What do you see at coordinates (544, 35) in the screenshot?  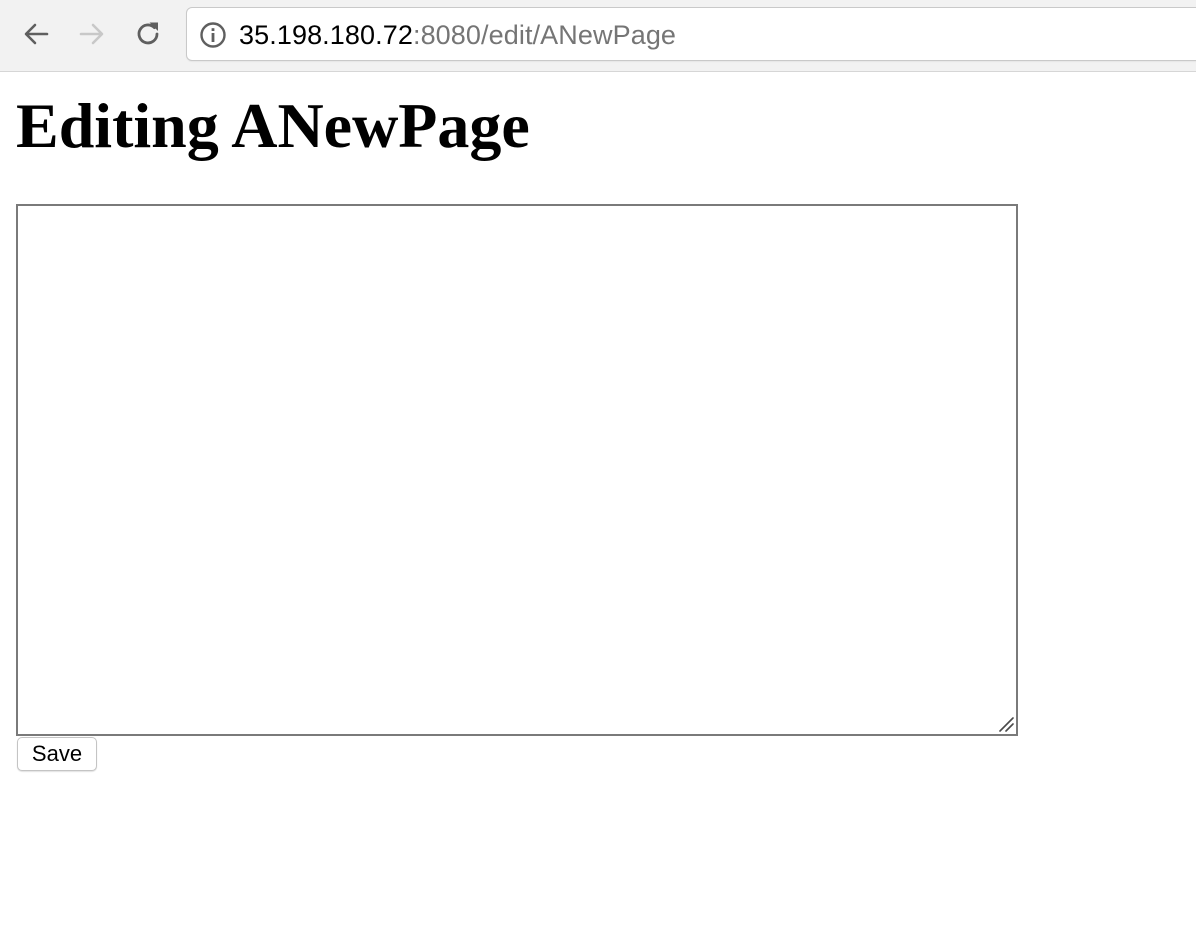 I see `url-path: :8080/edit/ANewPage` at bounding box center [544, 35].